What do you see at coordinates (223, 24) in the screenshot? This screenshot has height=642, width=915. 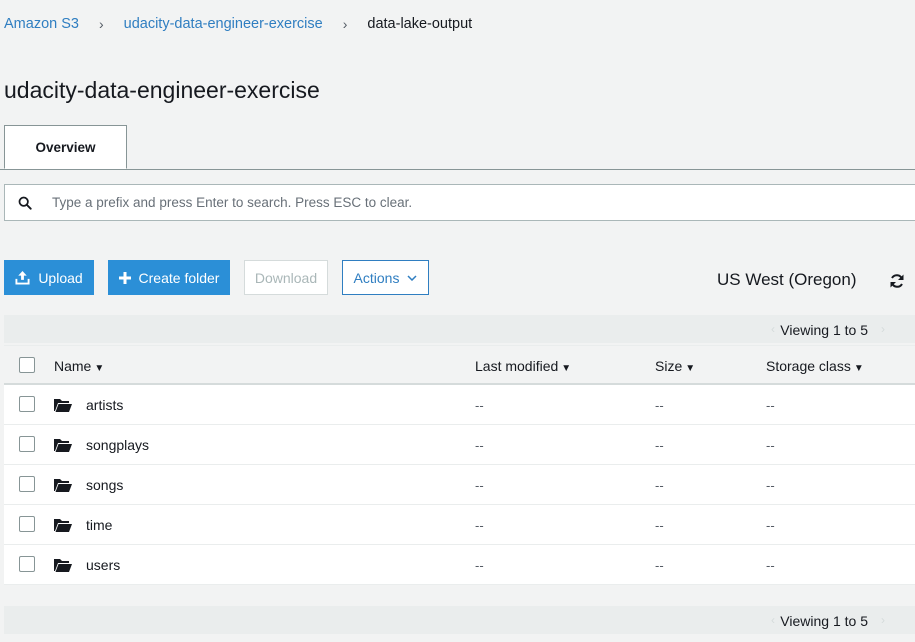 I see `breadcrumb-bucket-link: udacity-data-engineer-exercise` at bounding box center [223, 24].